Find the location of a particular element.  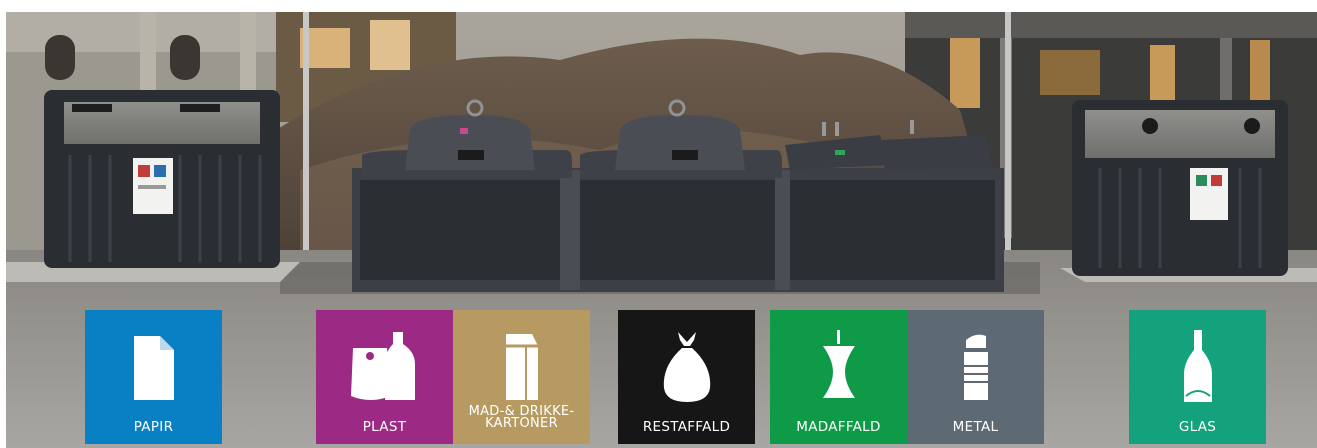

glass-bottle-icon is located at coordinates (1197, 366).